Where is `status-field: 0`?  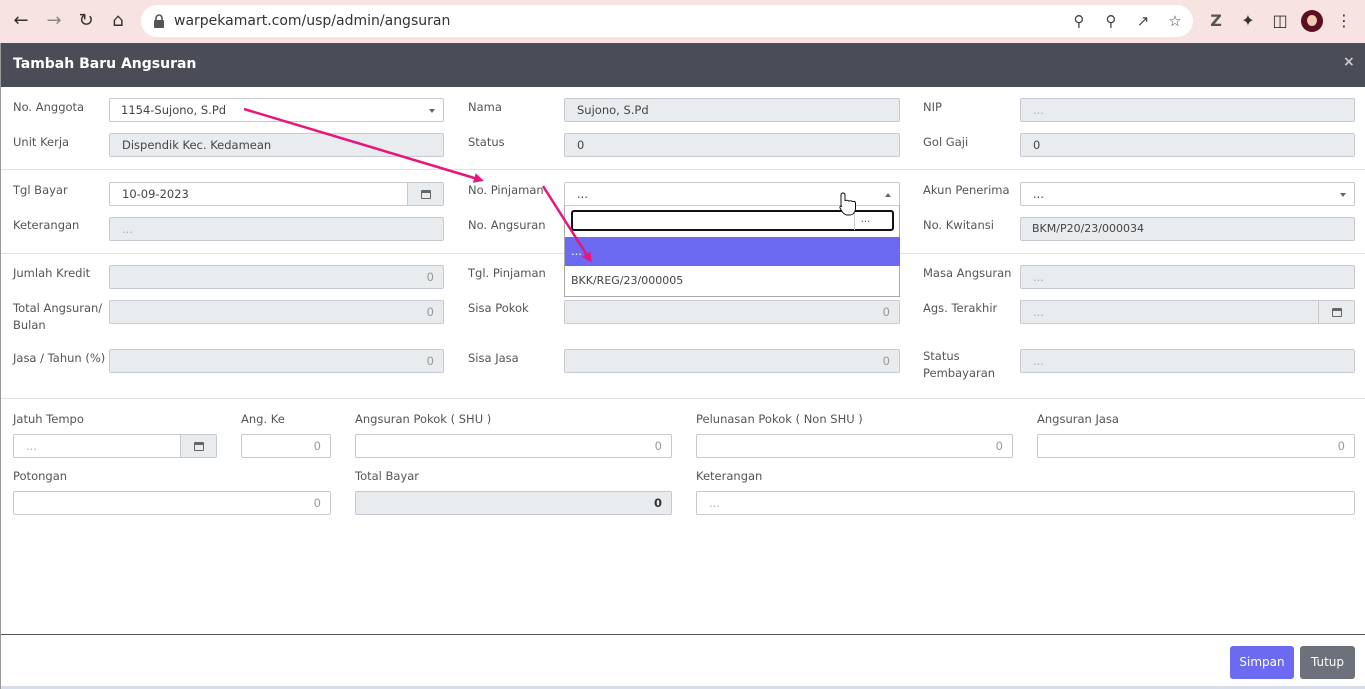
status-field: 0 is located at coordinates (732, 145).